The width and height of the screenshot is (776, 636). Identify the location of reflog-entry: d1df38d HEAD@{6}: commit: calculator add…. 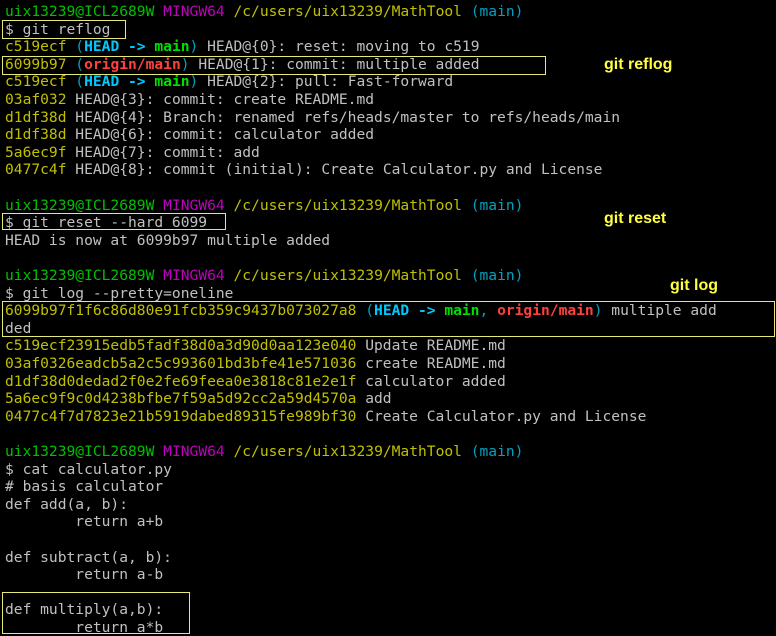
(189, 135).